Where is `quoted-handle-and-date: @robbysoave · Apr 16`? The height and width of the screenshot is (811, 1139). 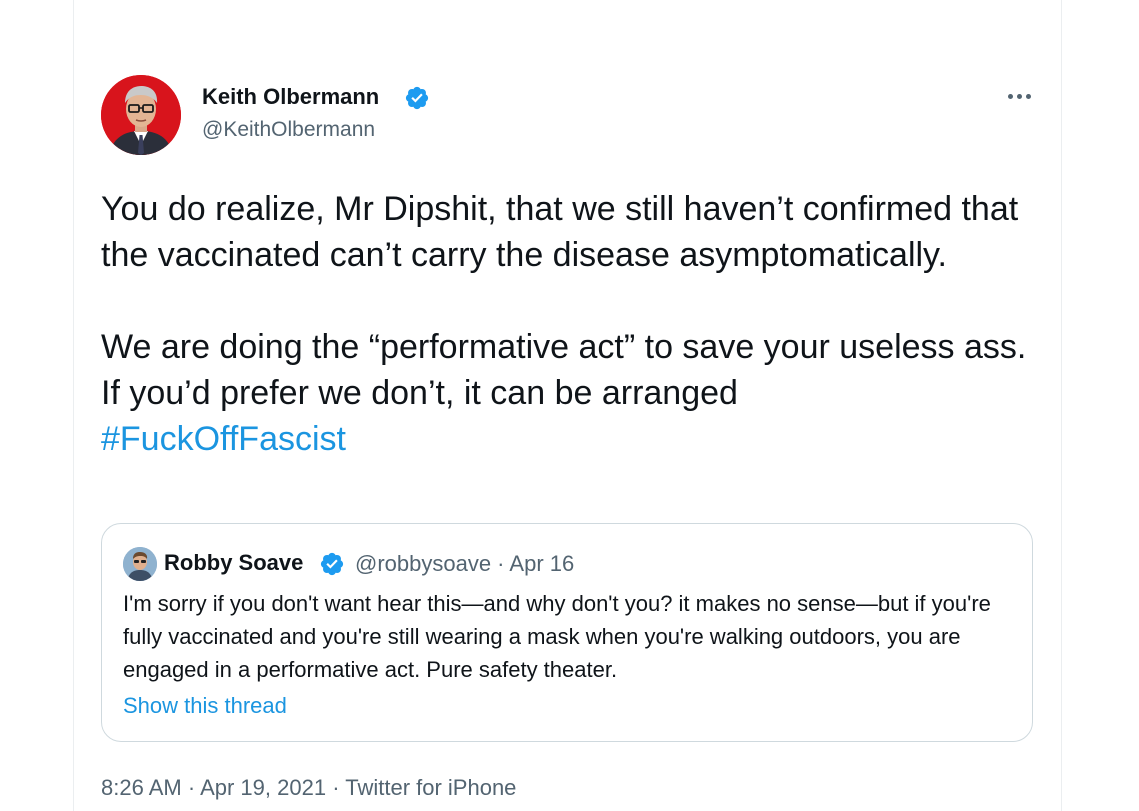
quoted-handle-and-date: @robbysoave · Apr 16 is located at coordinates (465, 563).